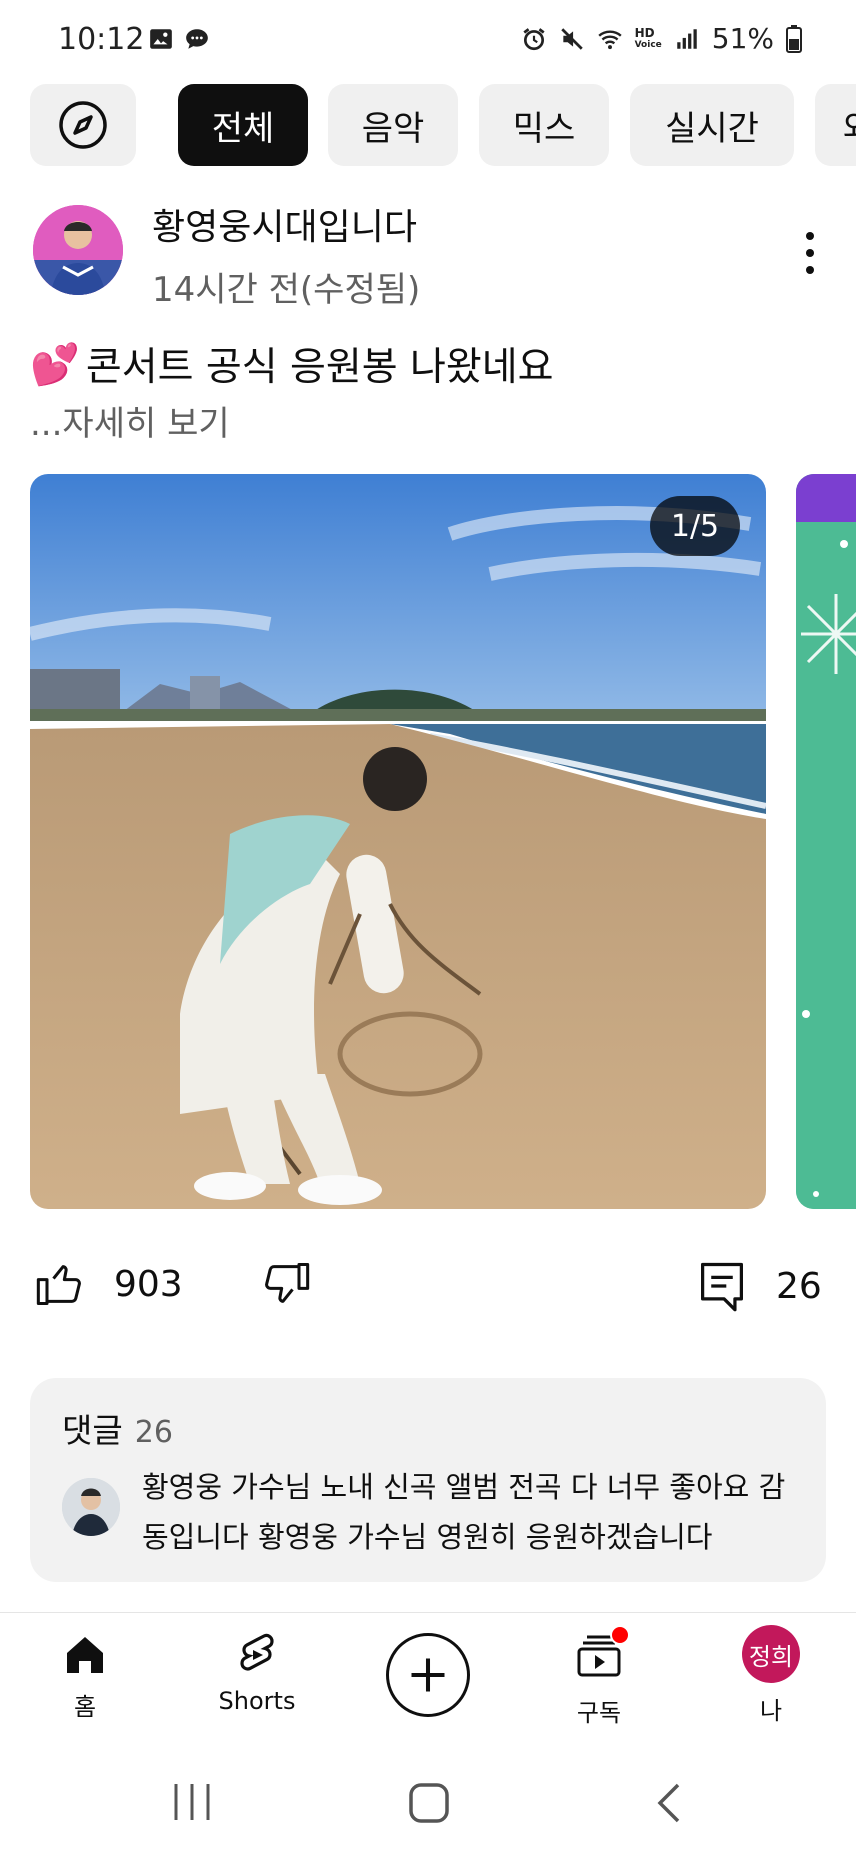 Image resolution: width=856 pixels, height=1855 pixels. I want to click on nav-subscriptions: 구독, so click(599, 1676).